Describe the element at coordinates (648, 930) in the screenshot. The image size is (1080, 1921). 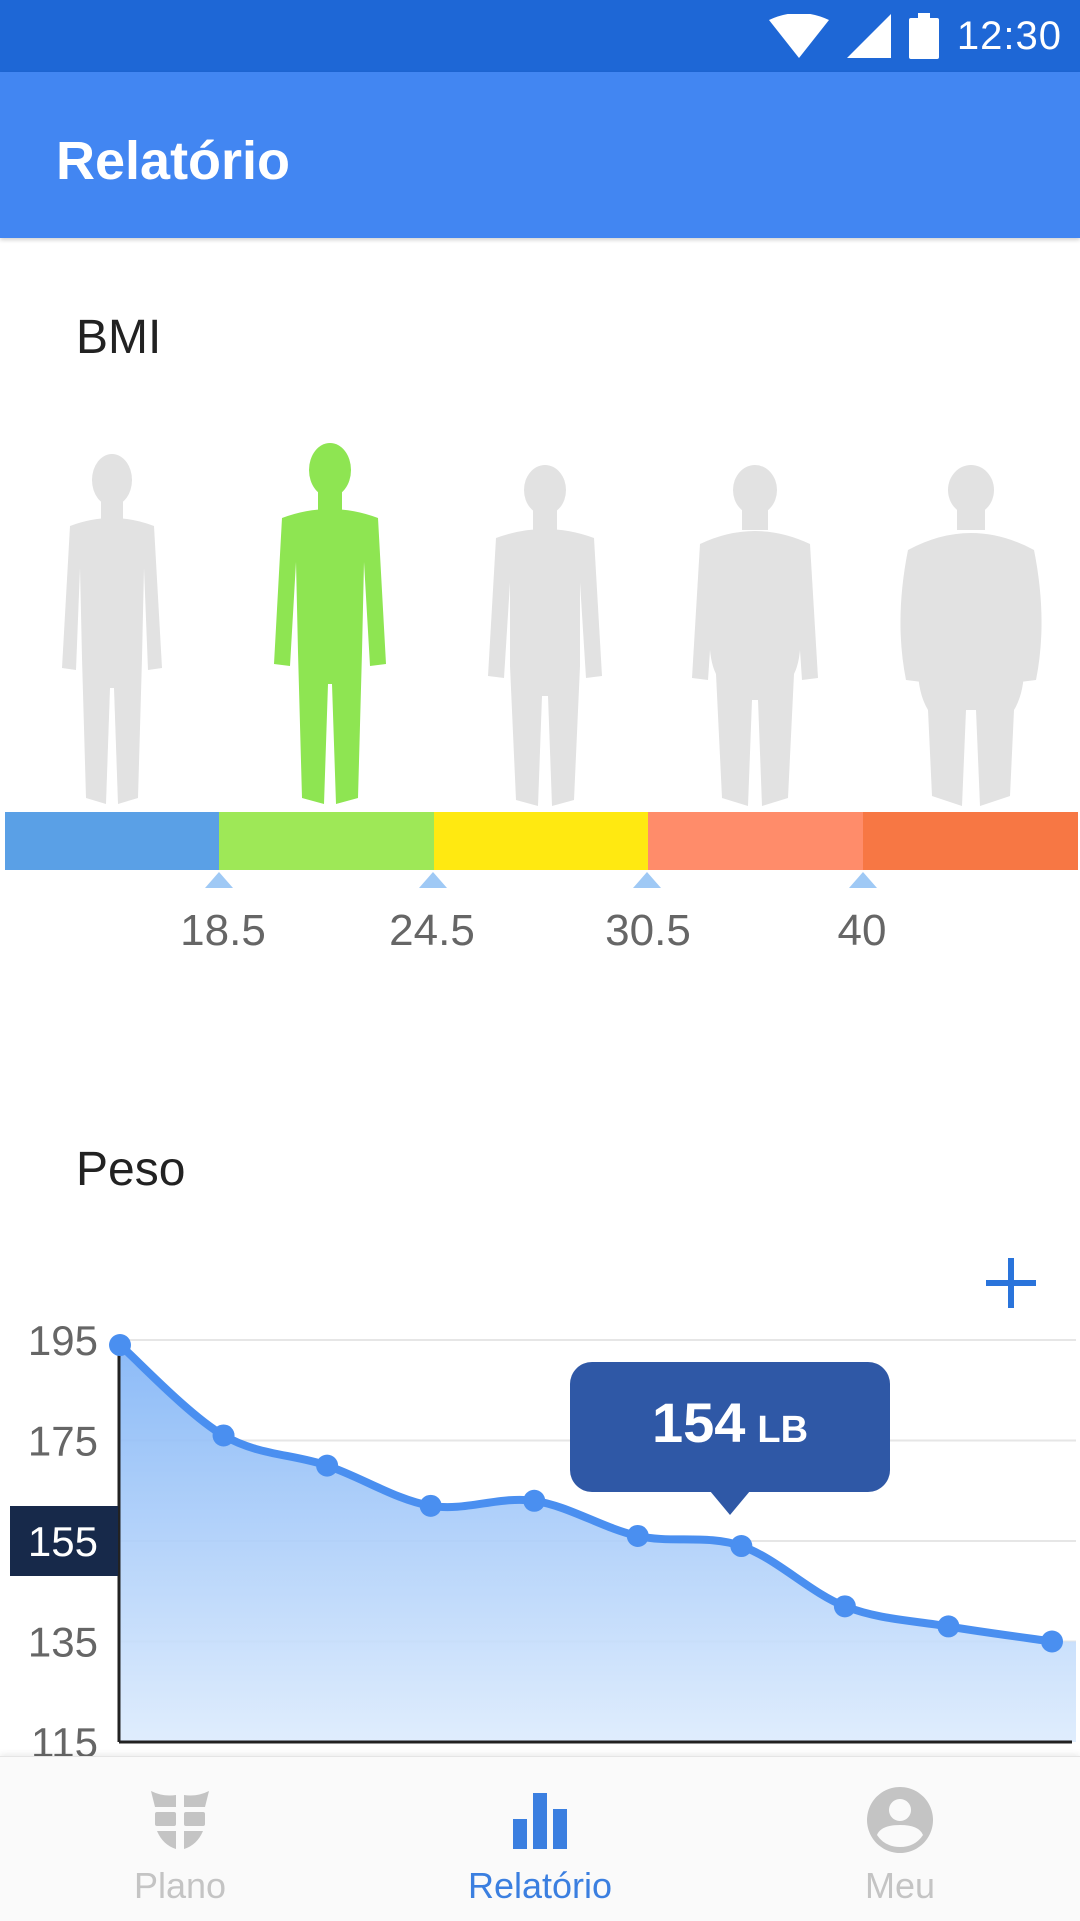
I see `bmi-threshold-label: 30.5` at that location.